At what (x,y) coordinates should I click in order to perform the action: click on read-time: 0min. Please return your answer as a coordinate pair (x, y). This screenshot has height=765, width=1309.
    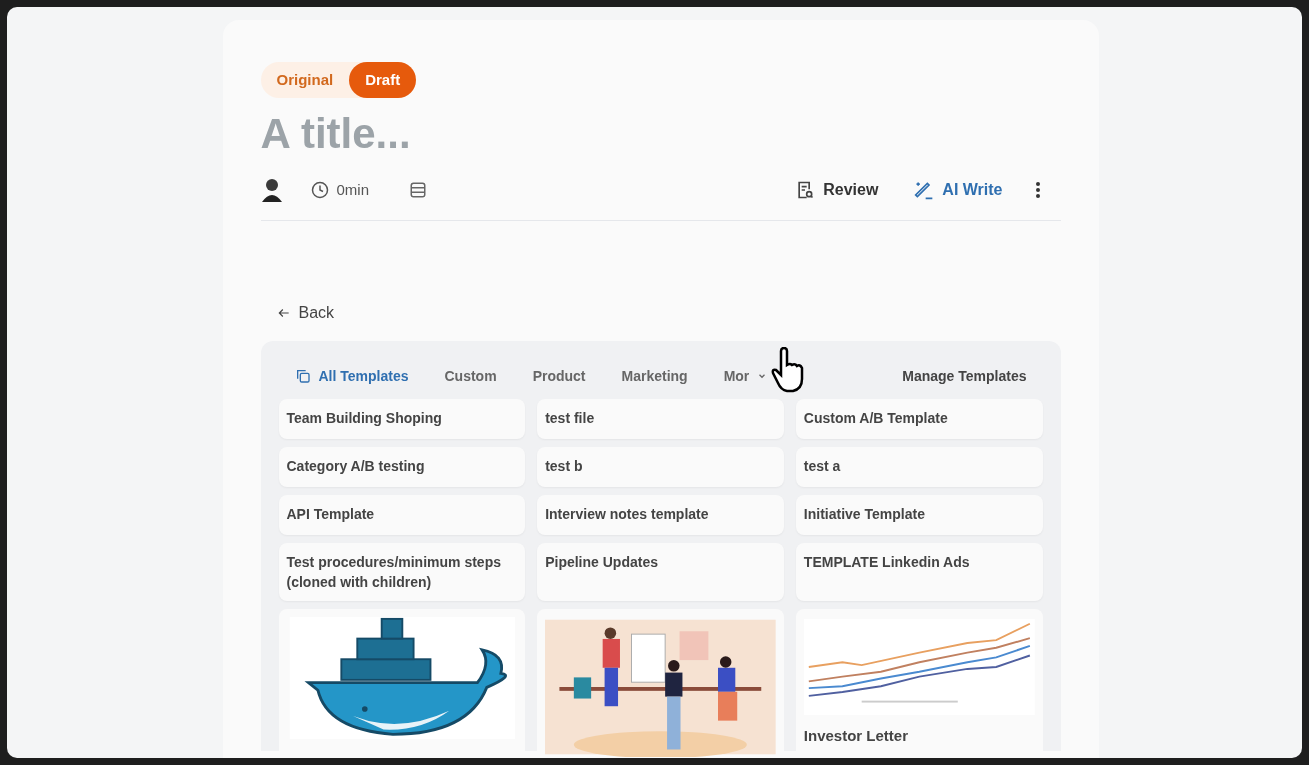
    Looking at the image, I should click on (352, 189).